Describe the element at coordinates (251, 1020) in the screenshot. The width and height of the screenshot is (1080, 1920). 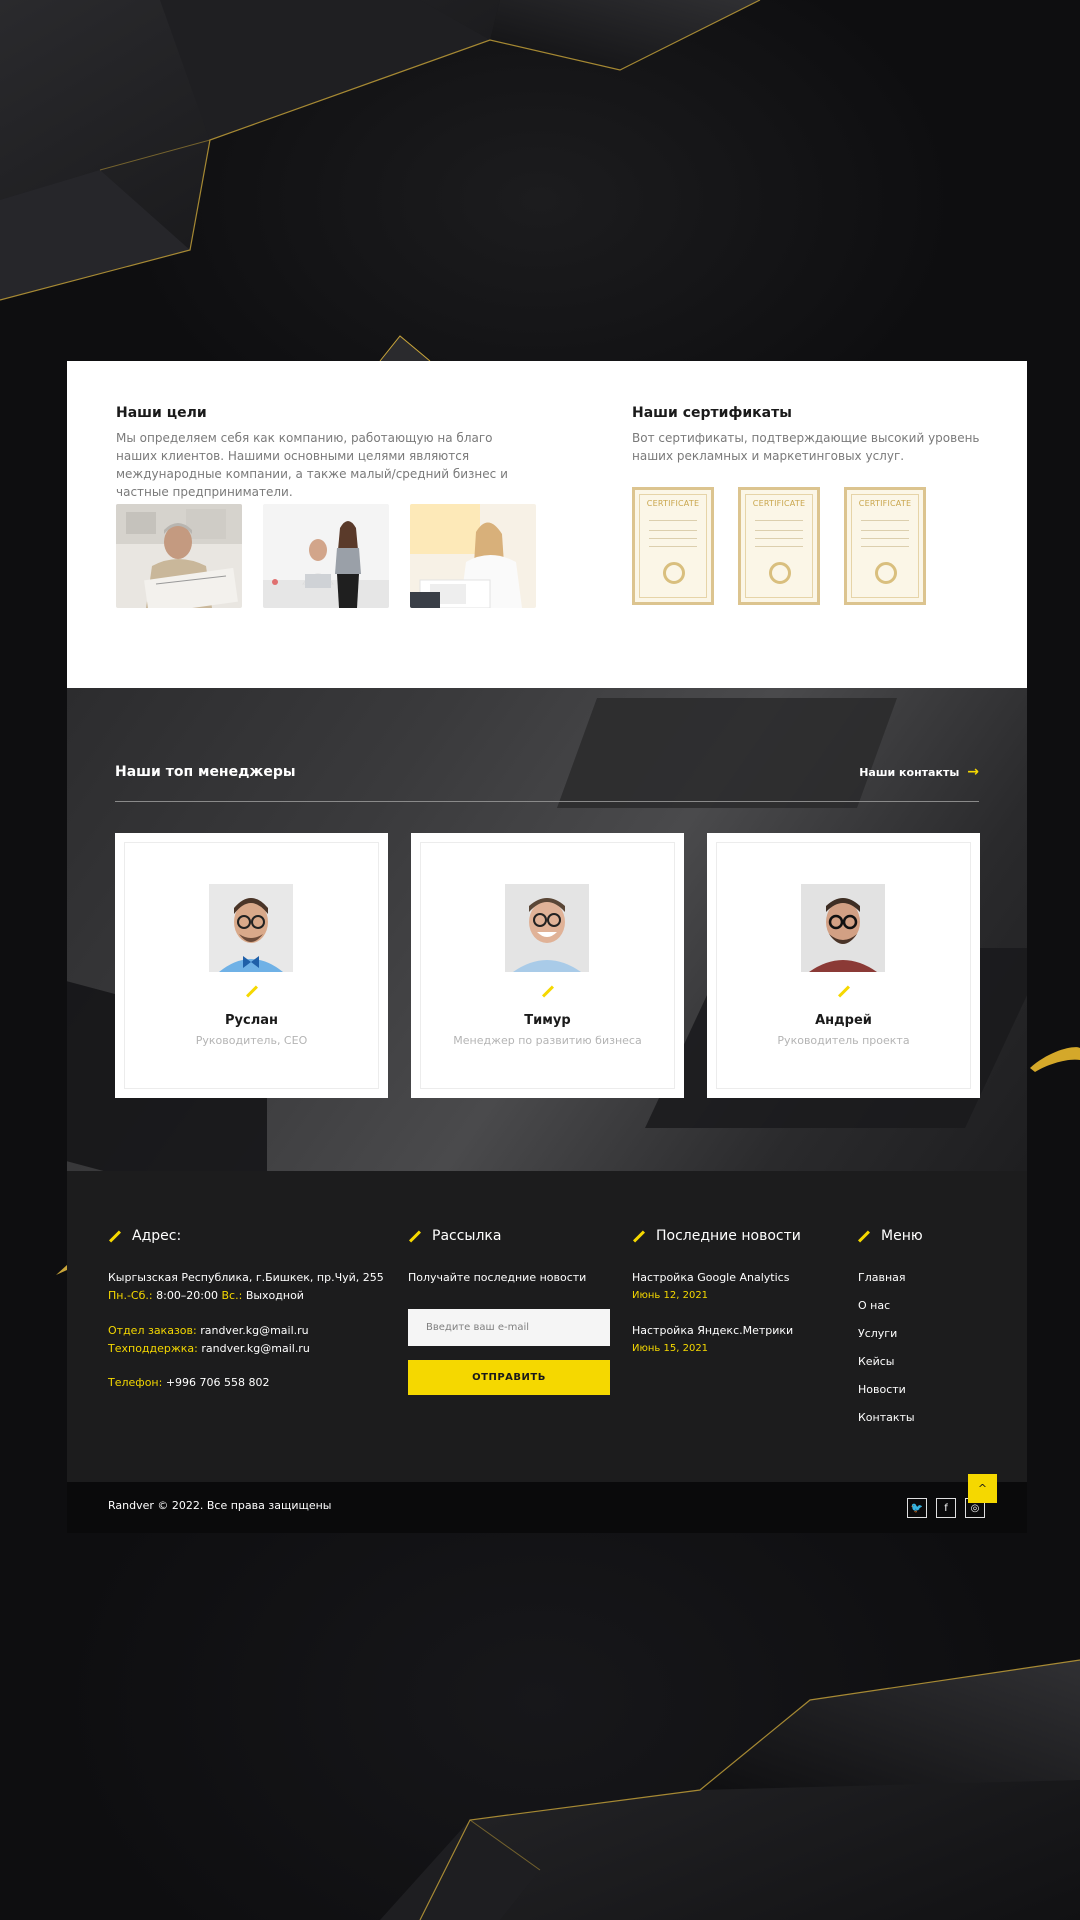
I see `manager-name: Руслан` at that location.